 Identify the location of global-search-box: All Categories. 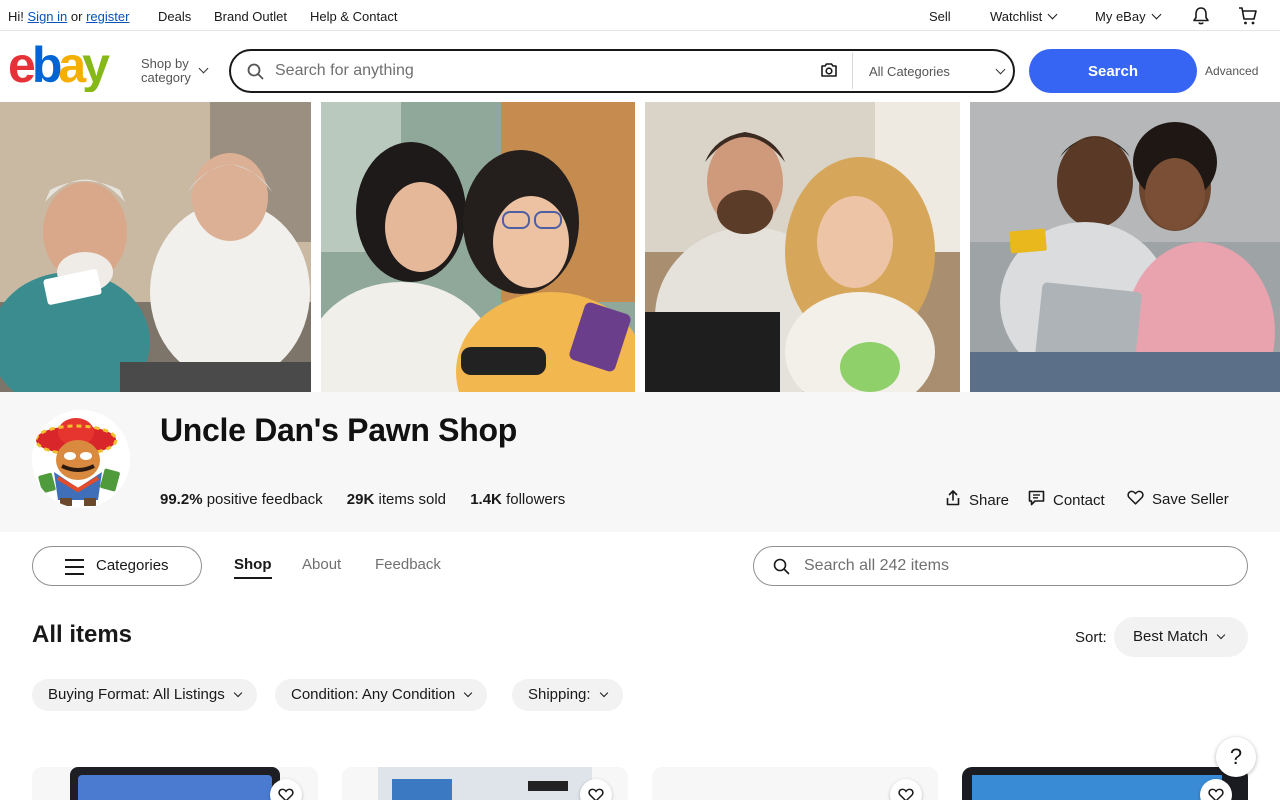
(622, 71).